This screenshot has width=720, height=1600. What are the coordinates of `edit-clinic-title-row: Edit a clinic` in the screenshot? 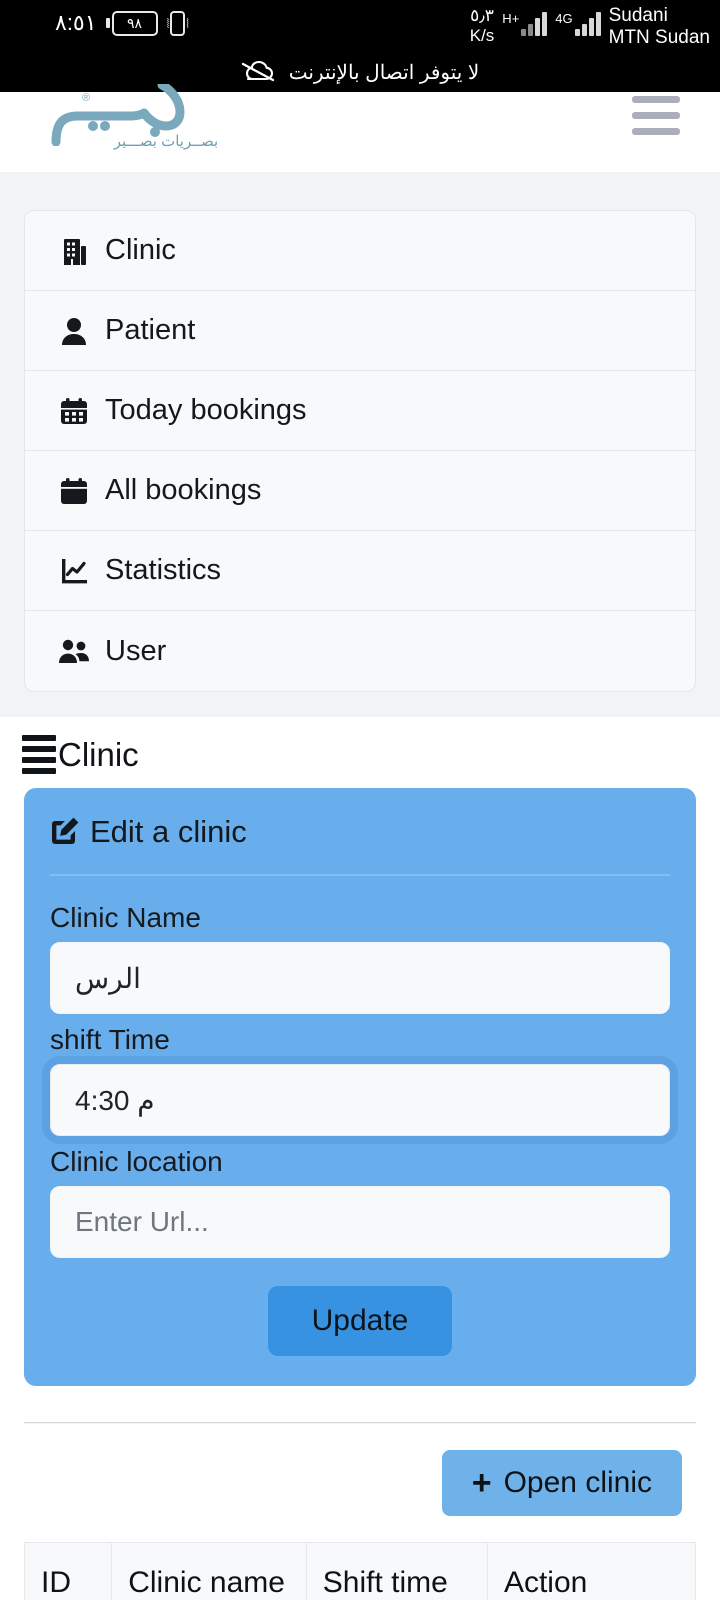 It's located at (360, 832).